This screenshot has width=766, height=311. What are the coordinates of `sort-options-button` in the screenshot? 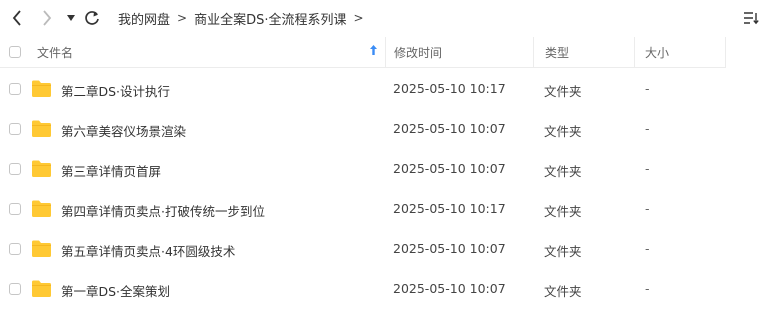 It's located at (751, 18).